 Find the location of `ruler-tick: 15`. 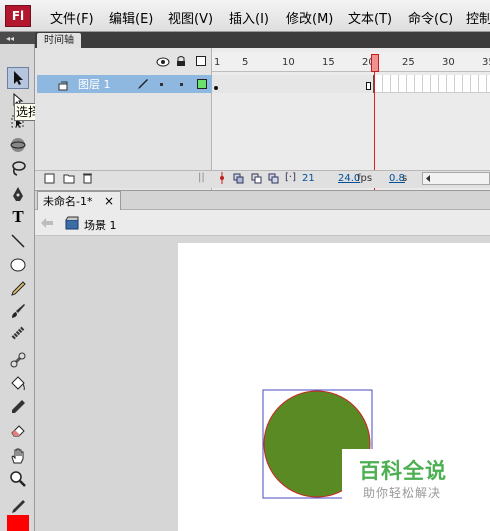

ruler-tick: 15 is located at coordinates (328, 62).